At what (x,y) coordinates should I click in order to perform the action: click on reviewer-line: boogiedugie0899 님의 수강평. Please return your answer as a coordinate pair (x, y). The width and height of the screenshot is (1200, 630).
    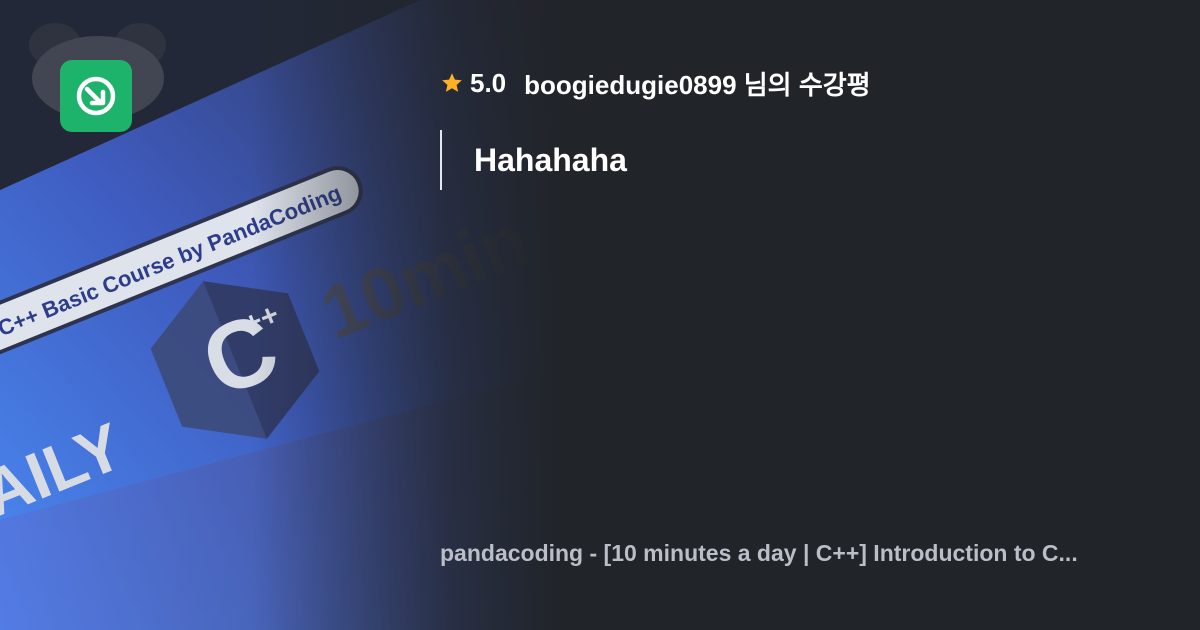
    Looking at the image, I should click on (697, 84).